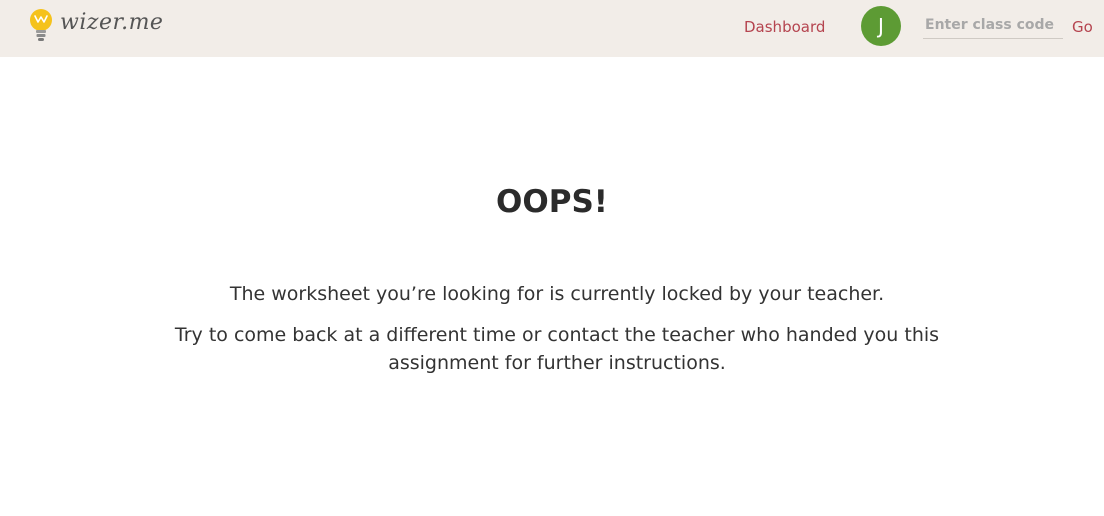 This screenshot has width=1104, height=516. Describe the element at coordinates (1082, 27) in the screenshot. I see `go-button: Go` at that location.